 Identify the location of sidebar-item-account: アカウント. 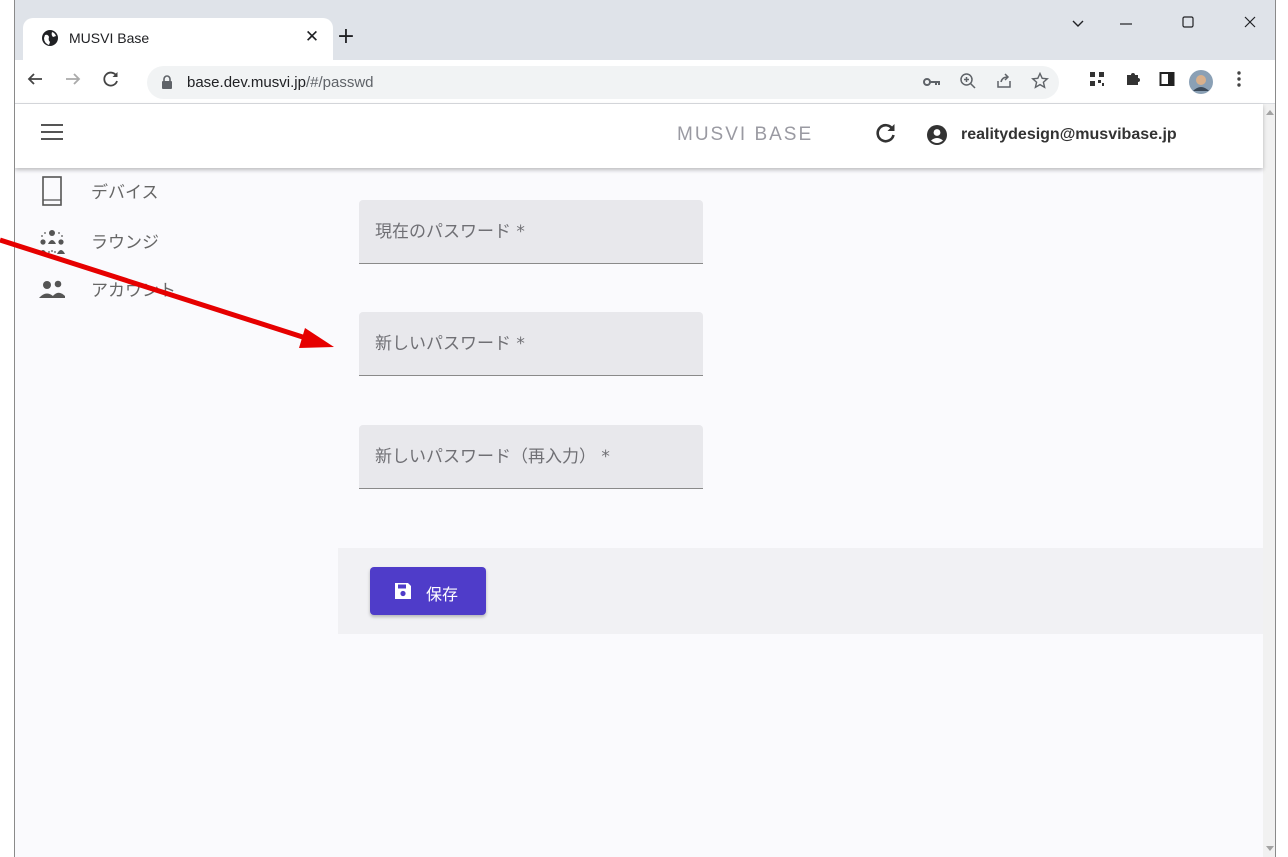
(147, 288).